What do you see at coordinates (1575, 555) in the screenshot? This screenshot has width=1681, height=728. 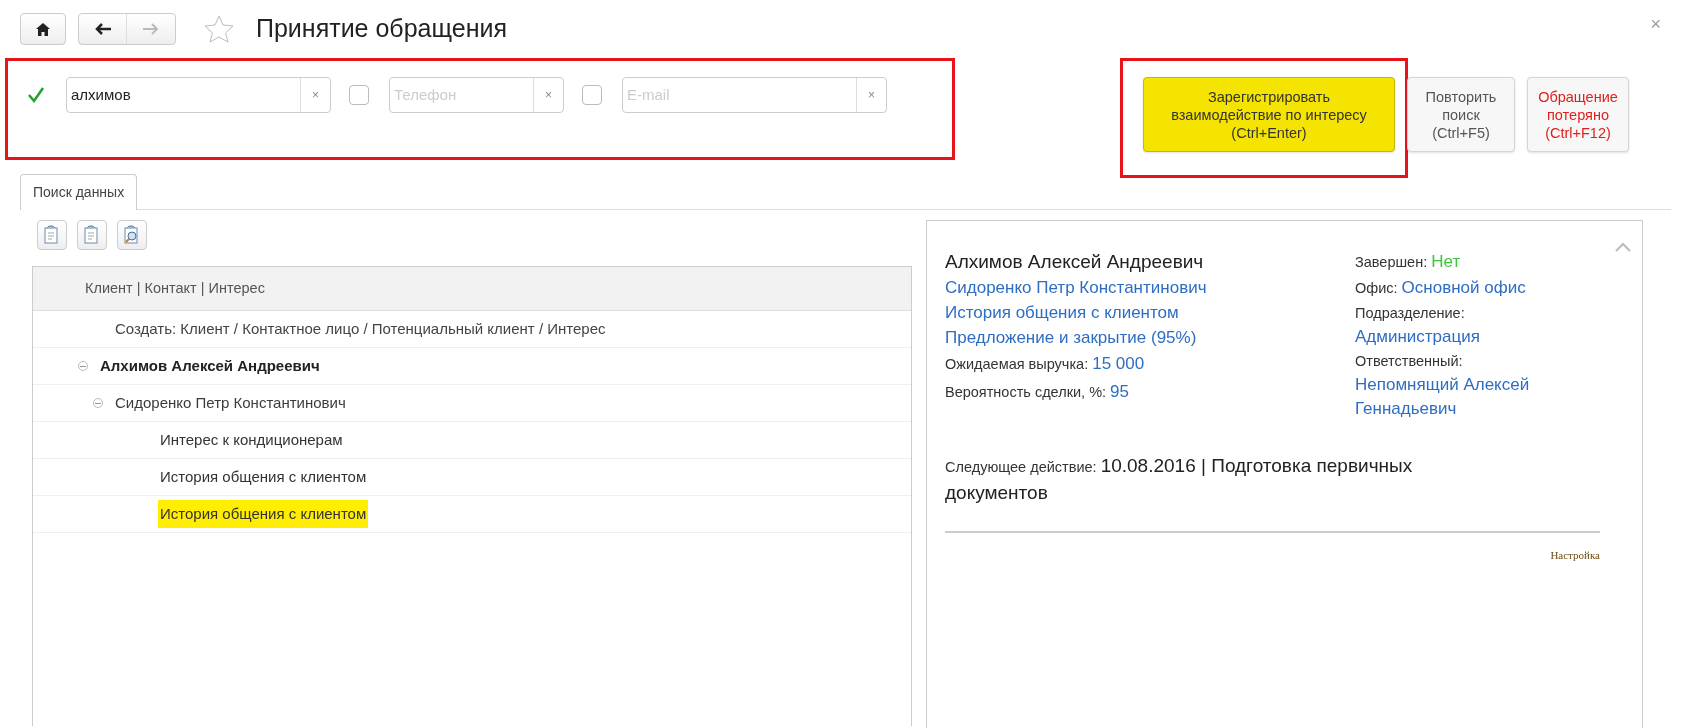 I see `settings-link: Настройка` at bounding box center [1575, 555].